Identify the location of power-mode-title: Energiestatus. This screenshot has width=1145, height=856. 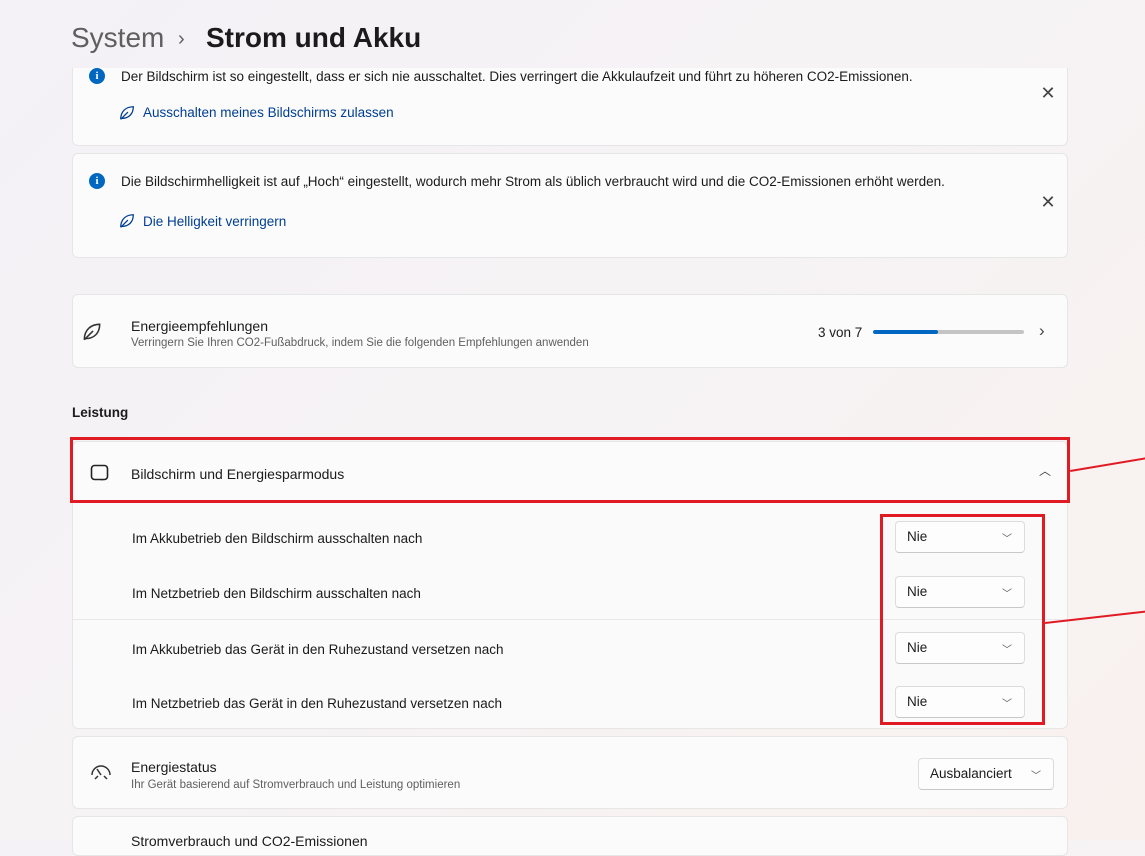
(174, 767).